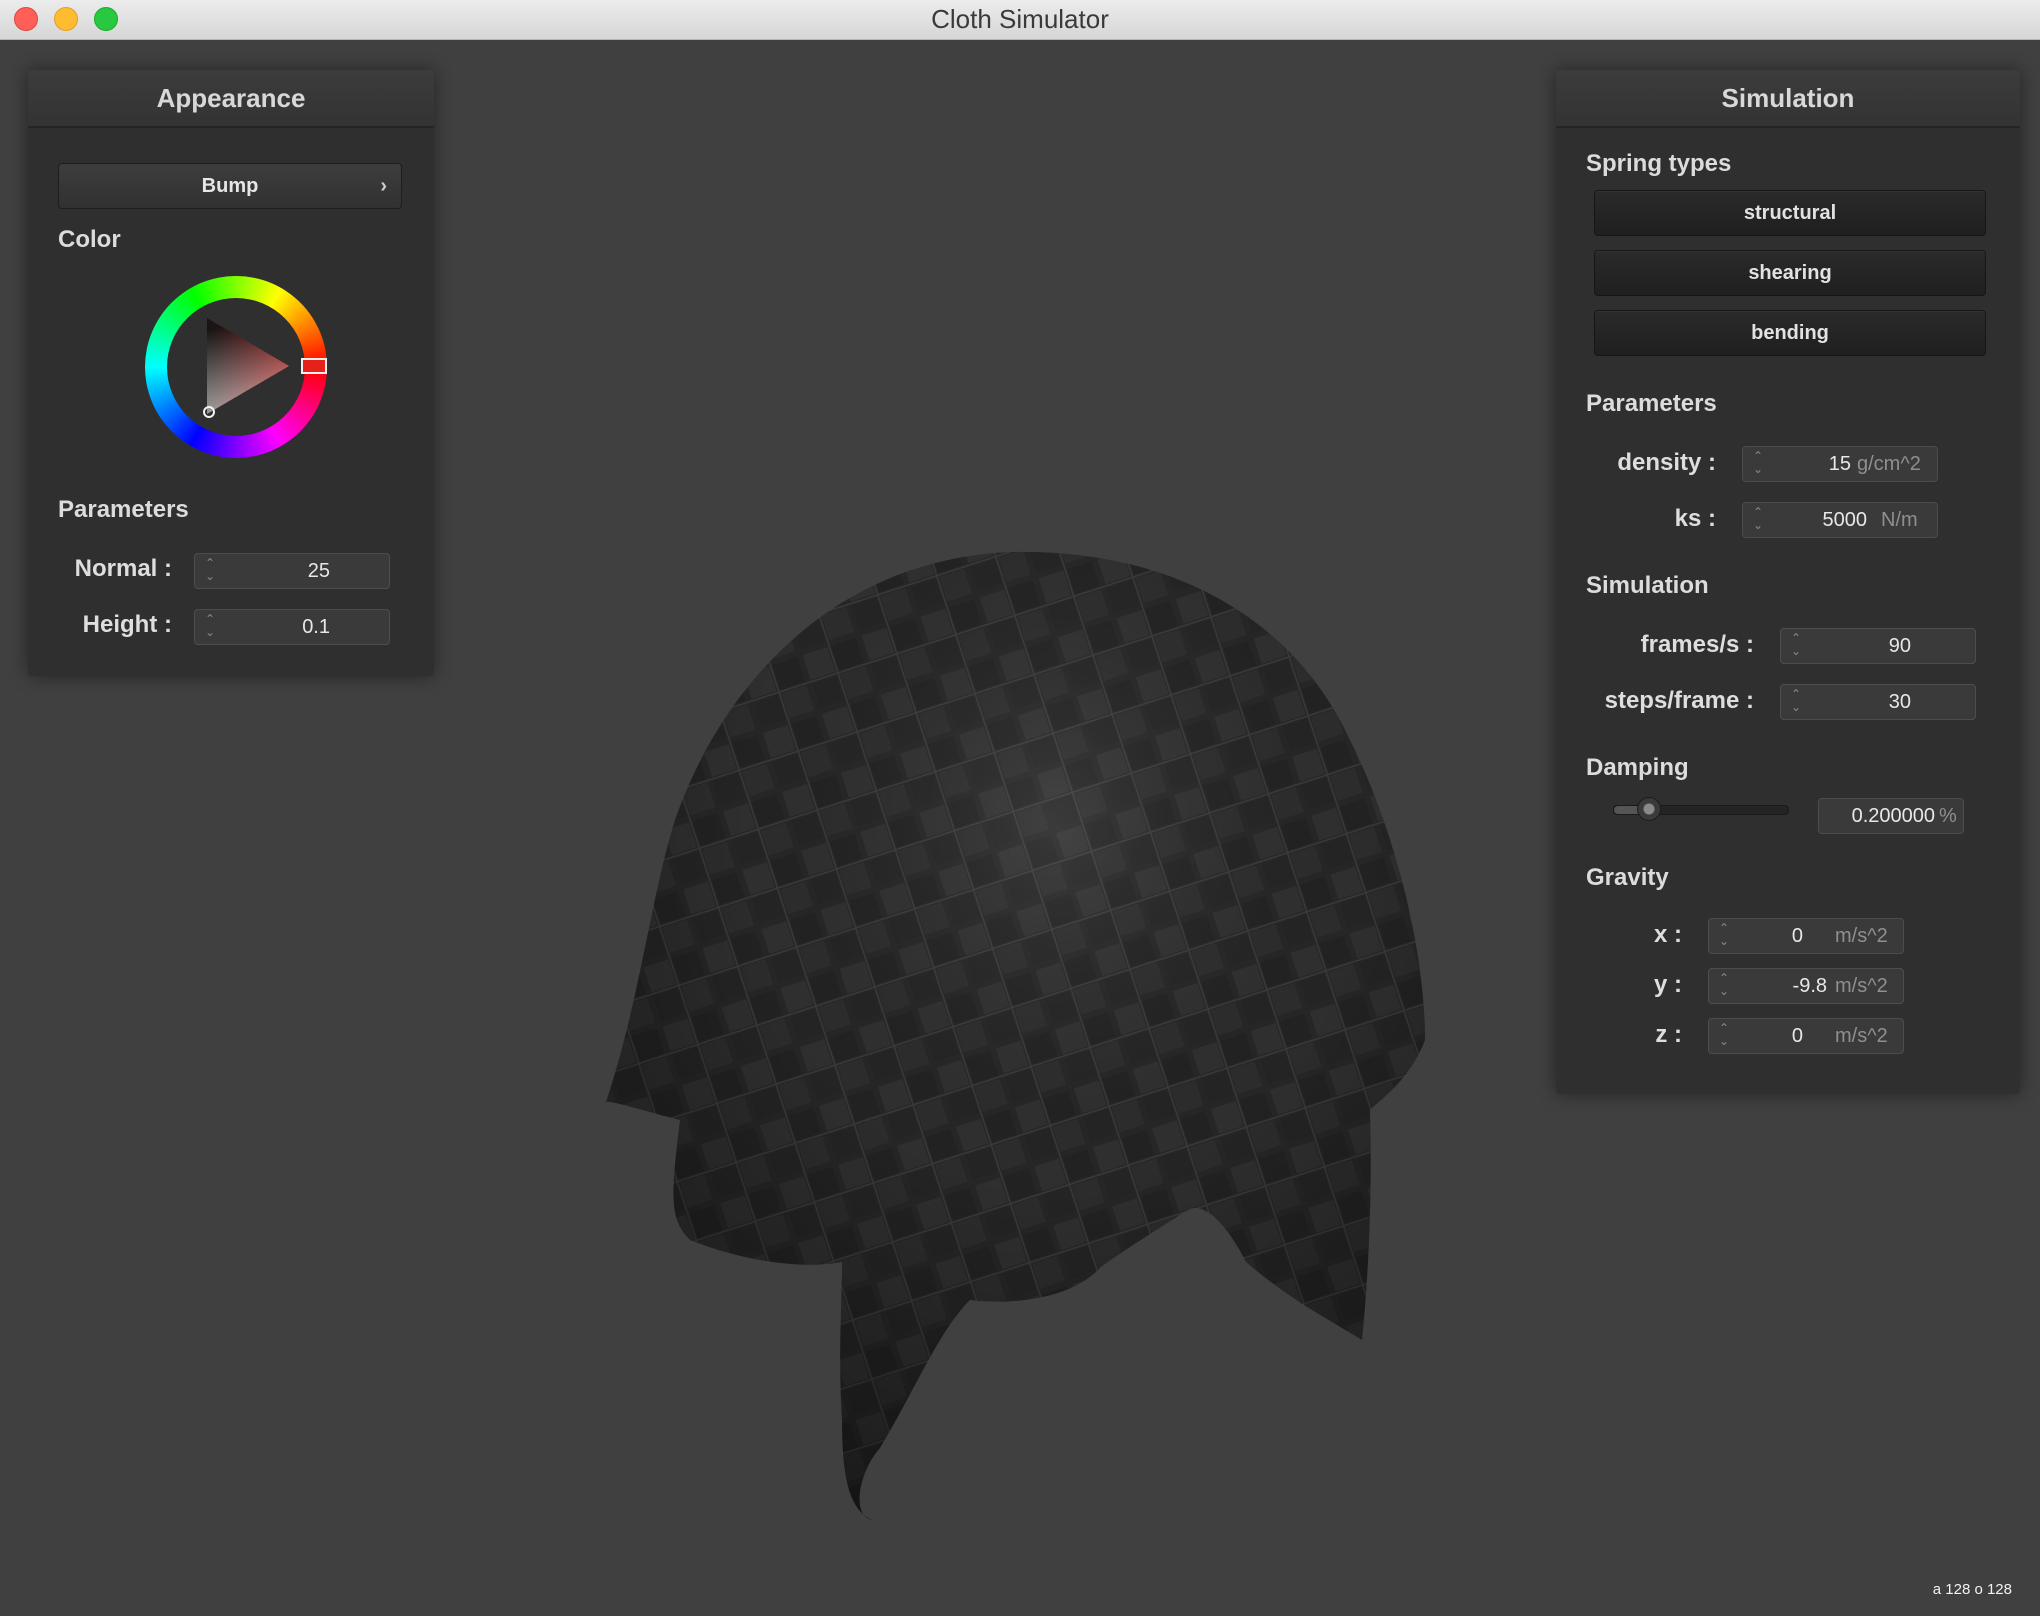 Image resolution: width=2040 pixels, height=1616 pixels. I want to click on hue-selector, so click(314, 366).